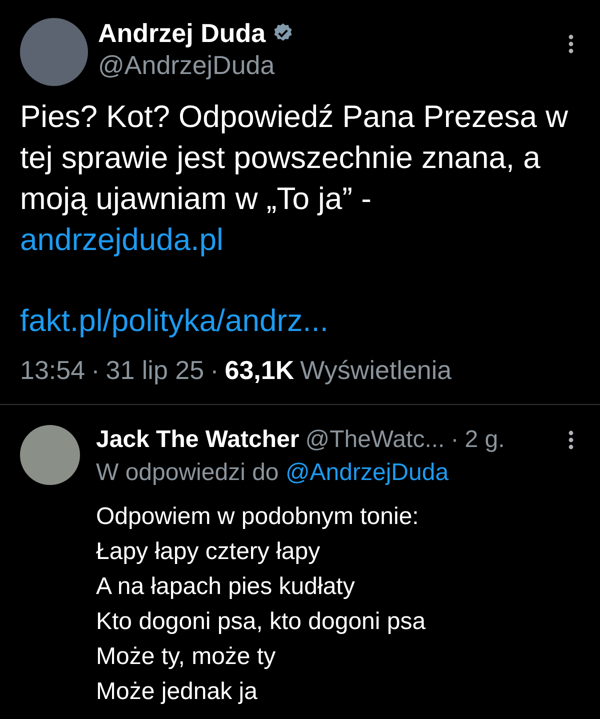 This screenshot has height=719, width=600. What do you see at coordinates (155, 370) in the screenshot?
I see `tweet-date: 31 lip 25` at bounding box center [155, 370].